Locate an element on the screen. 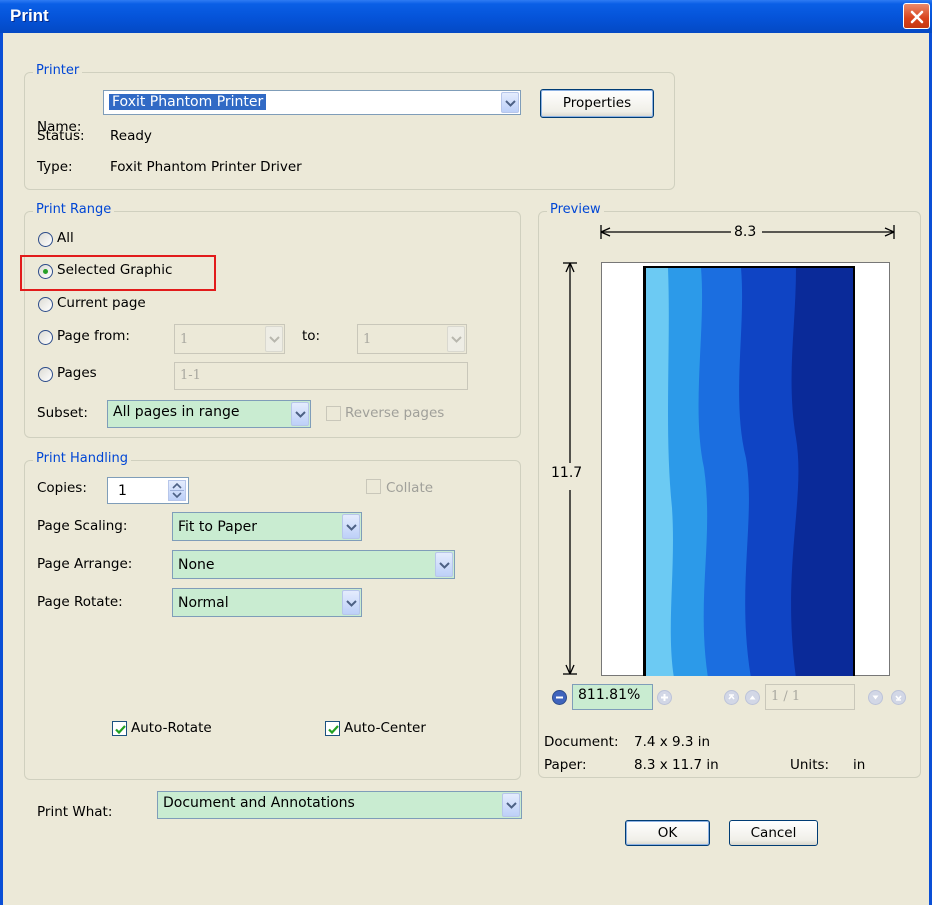 This screenshot has width=932, height=905. to-label: to: is located at coordinates (311, 336).